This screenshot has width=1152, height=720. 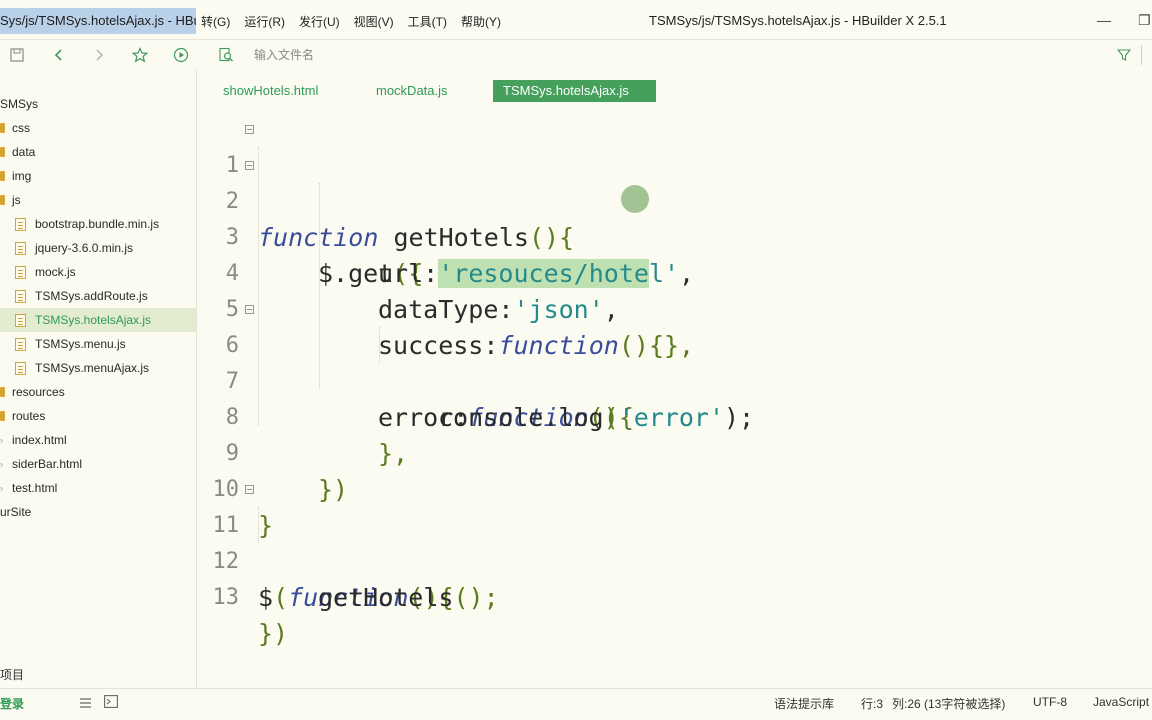 I want to click on tree-item-label: jquery-3.6.0.min.js, so click(x=84, y=248).